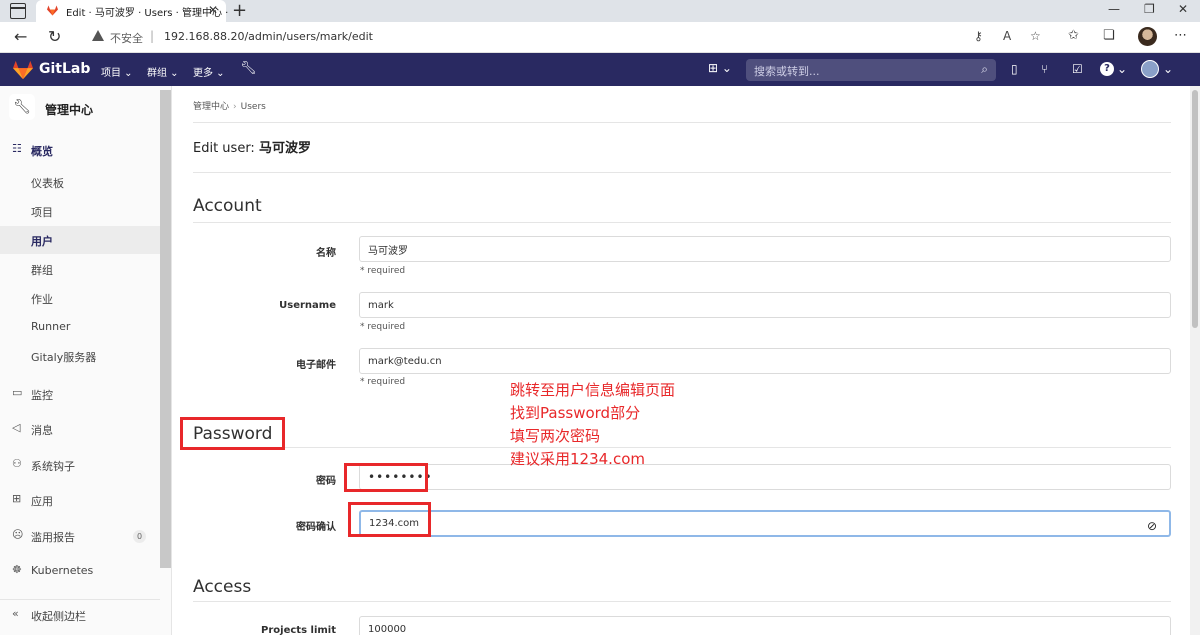 Image resolution: width=1200 pixels, height=635 pixels. Describe the element at coordinates (1152, 526) in the screenshot. I see `eye-slash-icon: ⊘` at that location.